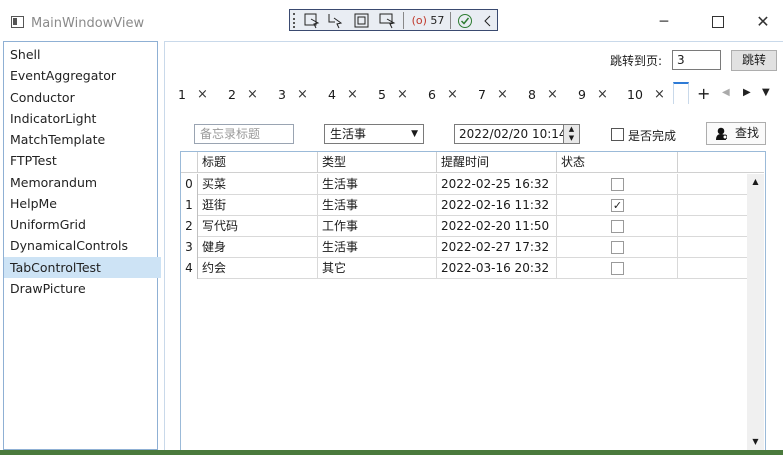  Describe the element at coordinates (362, 21) in the screenshot. I see `frame-icon` at that location.